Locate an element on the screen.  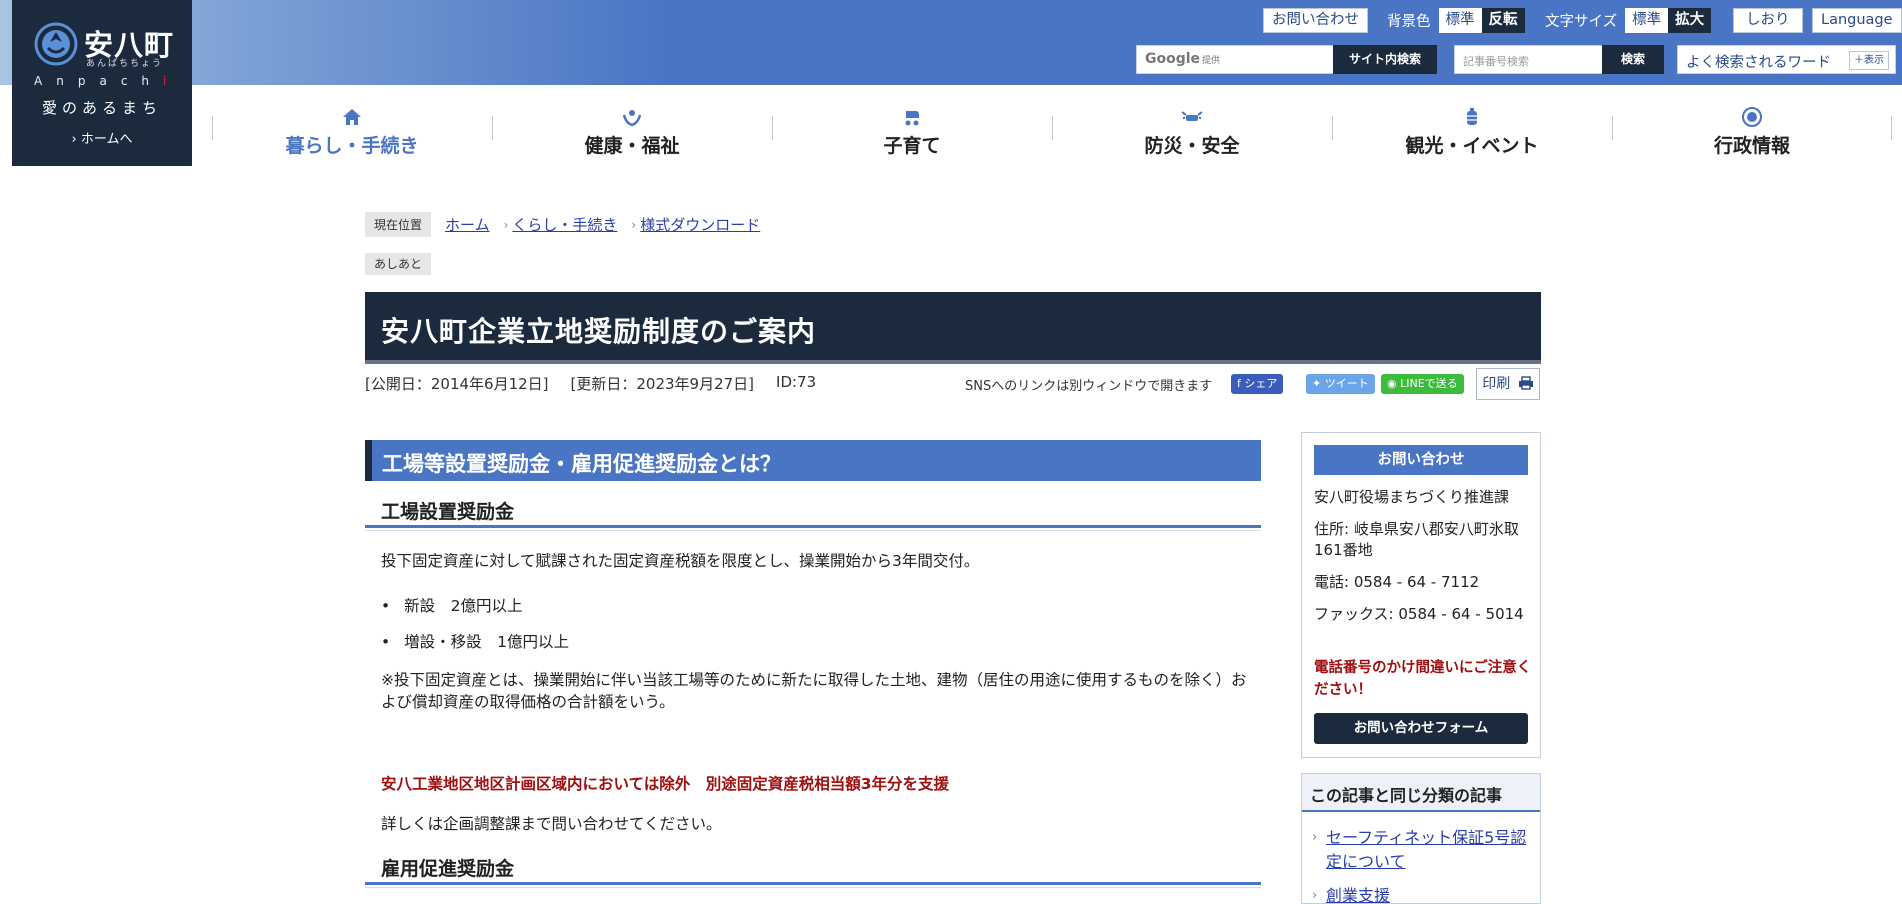
article-id: ID:73 is located at coordinates (796, 382).